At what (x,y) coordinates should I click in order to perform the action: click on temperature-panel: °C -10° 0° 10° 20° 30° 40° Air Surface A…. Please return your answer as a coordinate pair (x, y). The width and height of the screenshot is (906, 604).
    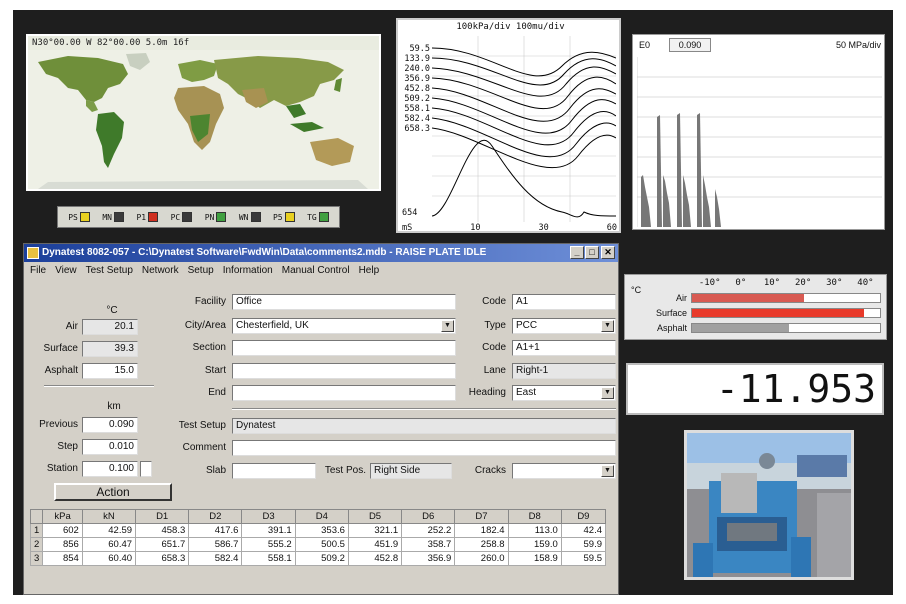
    Looking at the image, I should click on (755, 307).